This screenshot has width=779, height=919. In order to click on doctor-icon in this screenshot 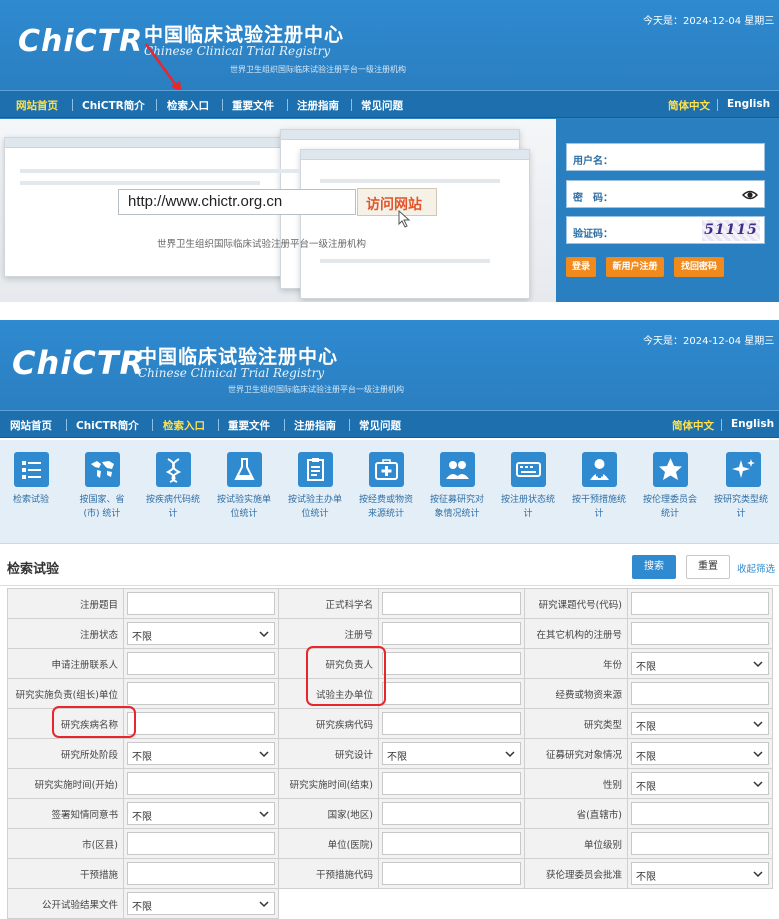, I will do `click(599, 469)`.